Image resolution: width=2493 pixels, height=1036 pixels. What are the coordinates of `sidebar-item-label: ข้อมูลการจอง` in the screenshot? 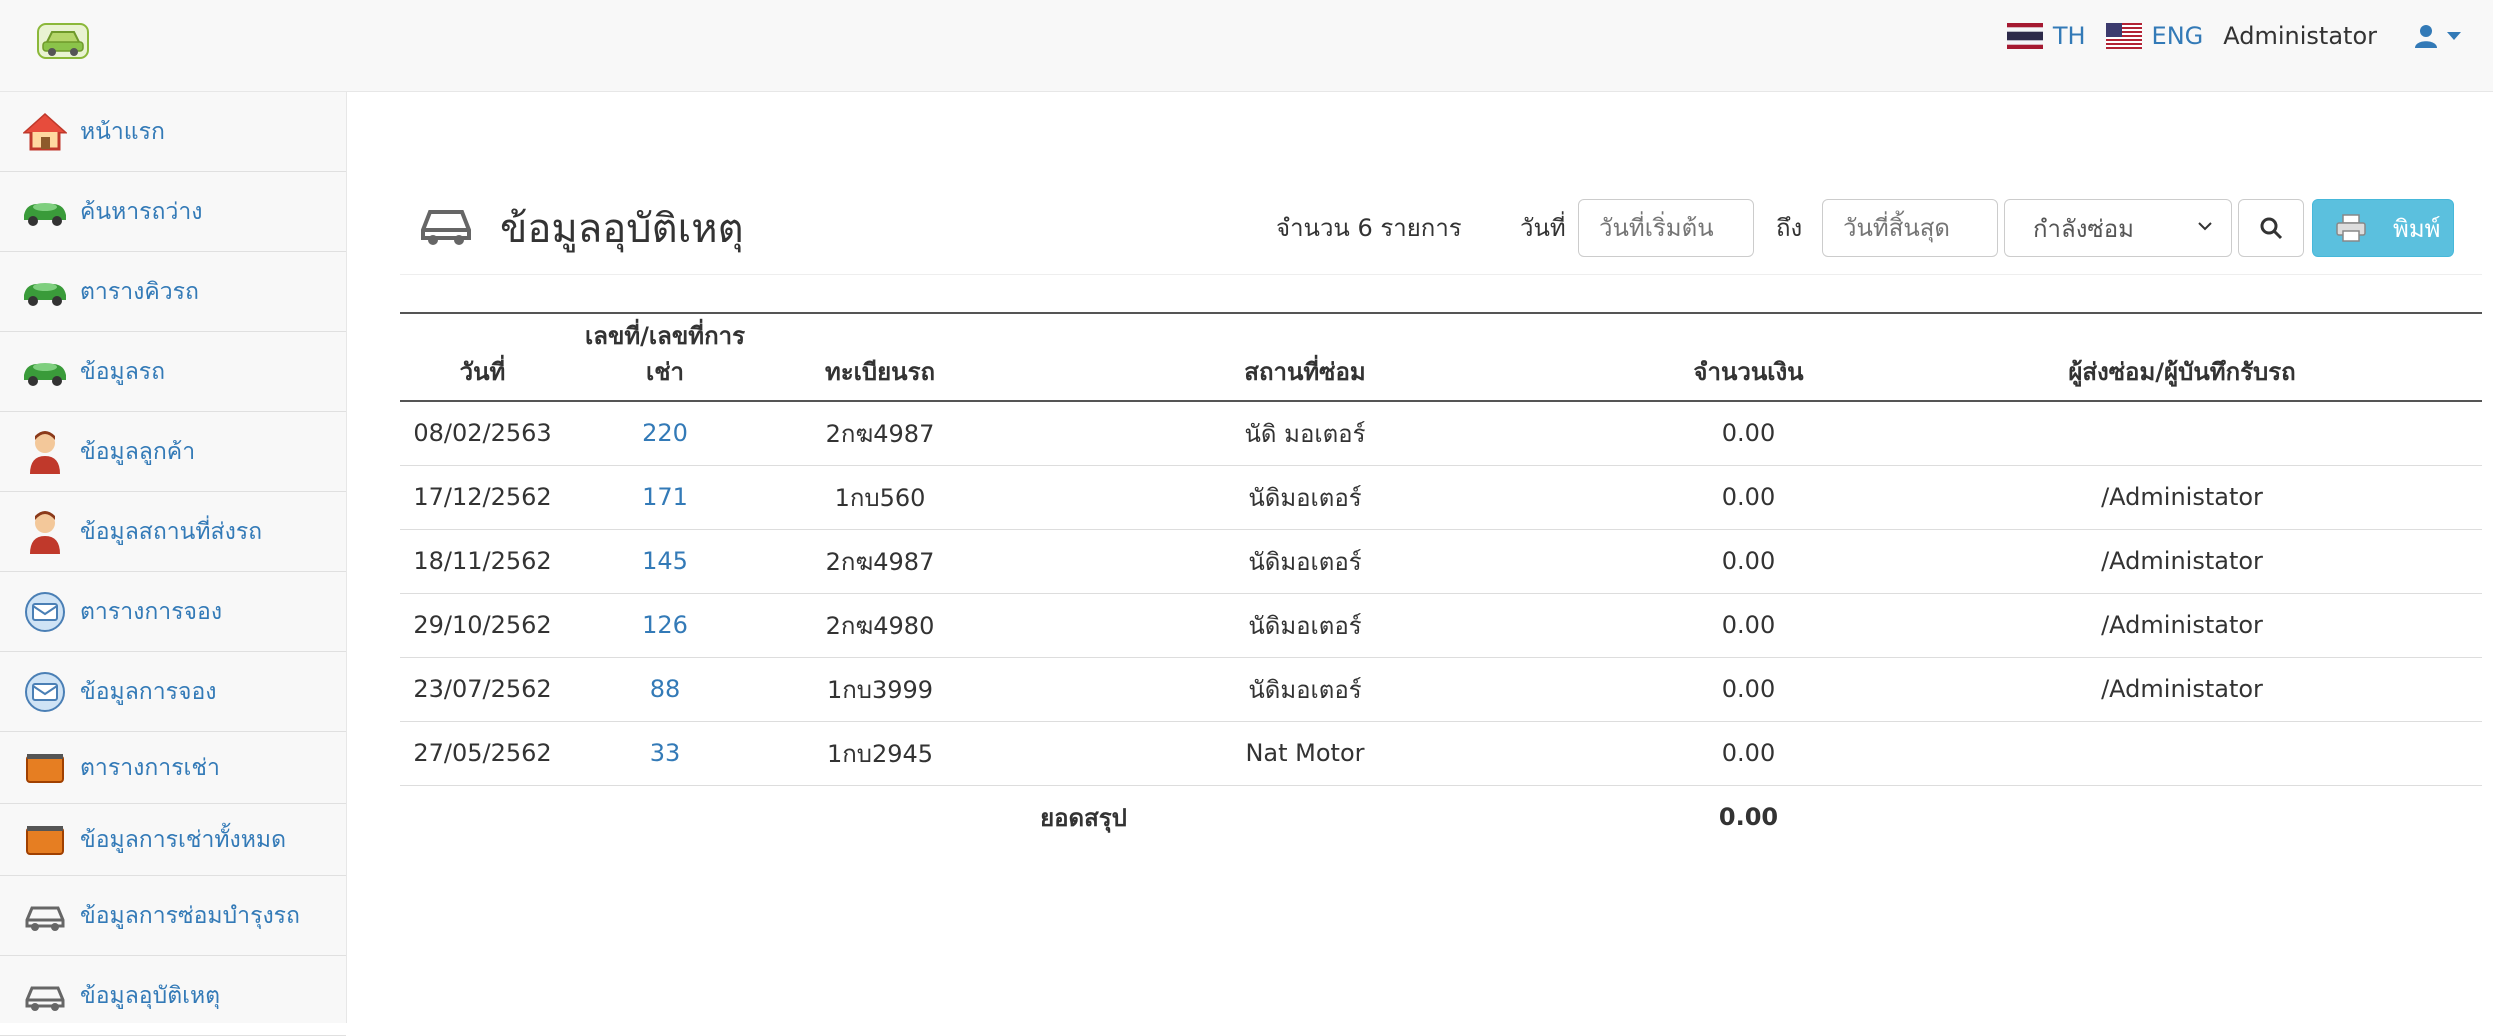 It's located at (148, 691).